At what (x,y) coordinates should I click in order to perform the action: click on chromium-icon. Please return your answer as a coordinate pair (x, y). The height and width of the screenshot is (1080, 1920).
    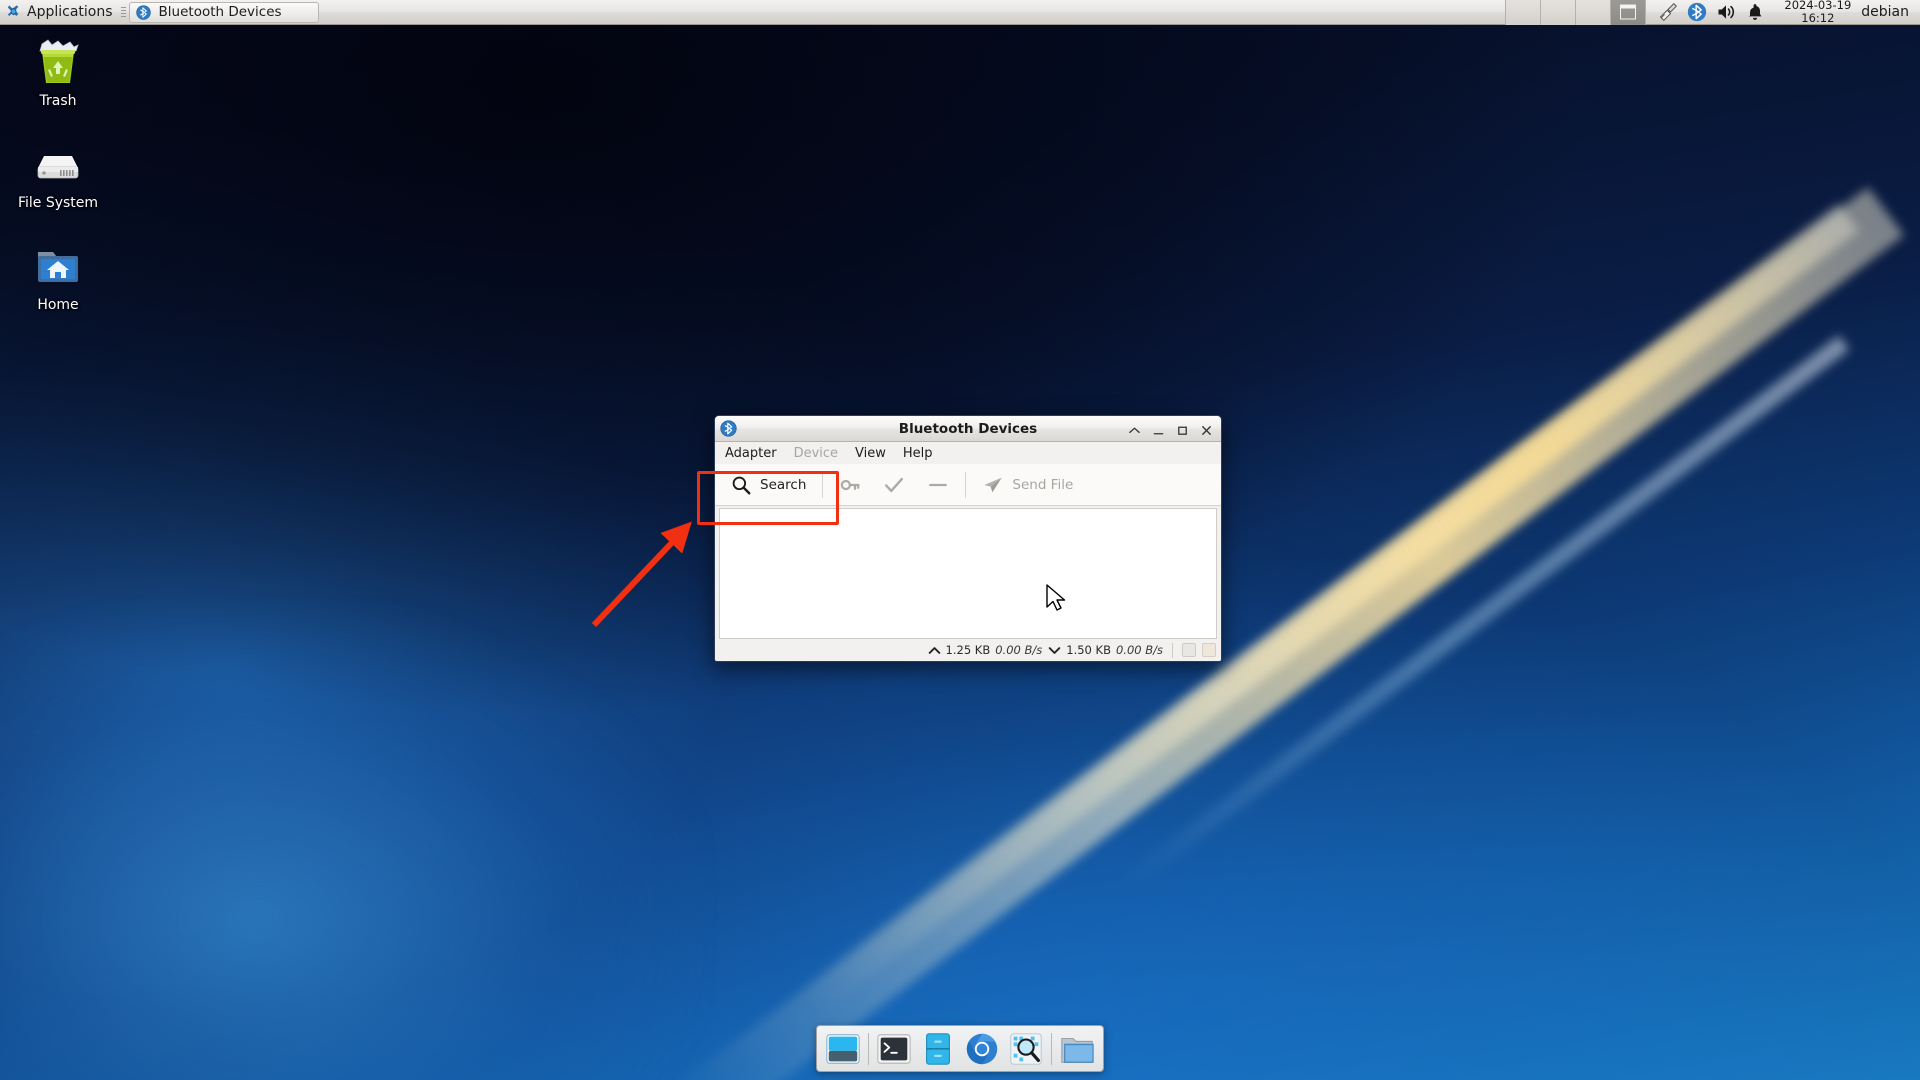
    Looking at the image, I should click on (982, 1049).